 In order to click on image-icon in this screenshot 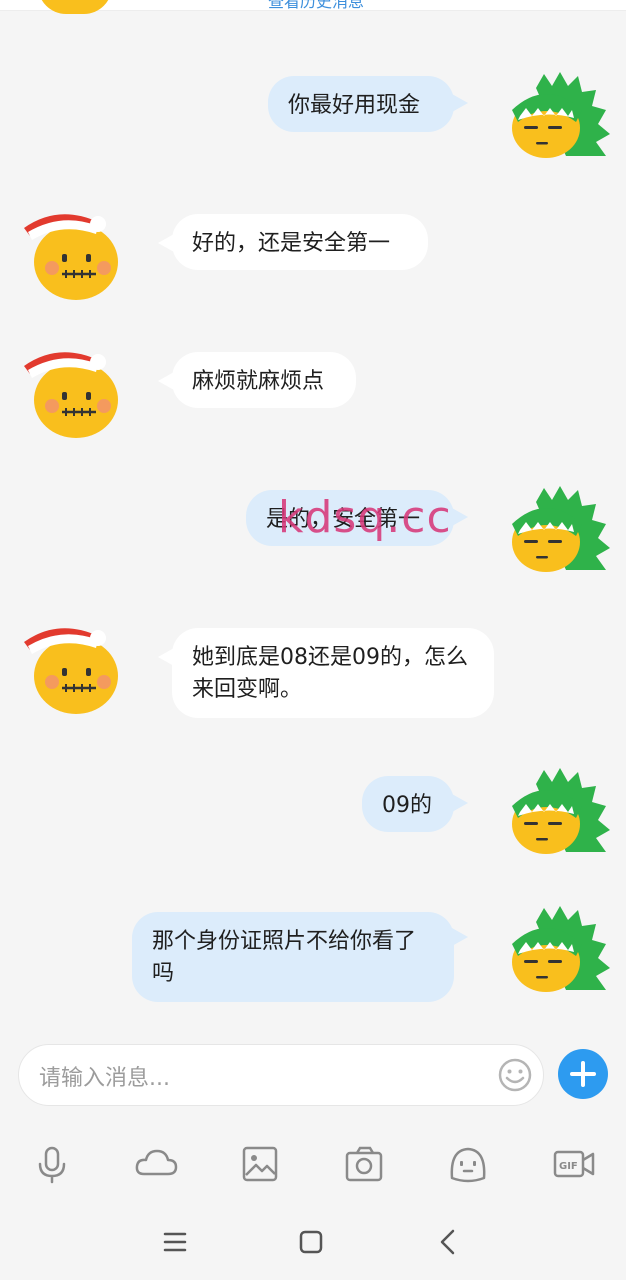, I will do `click(260, 1164)`.